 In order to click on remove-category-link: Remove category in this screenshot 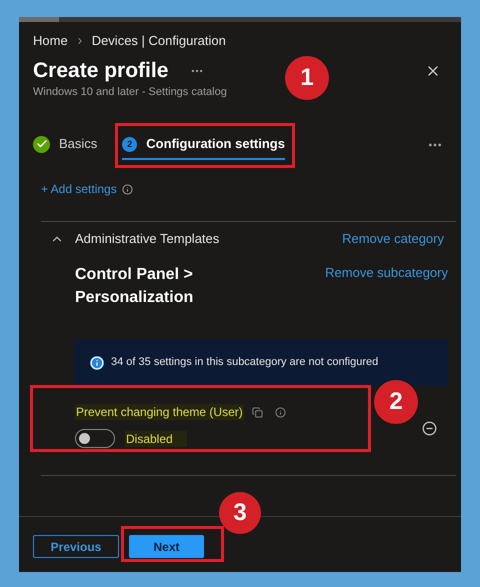, I will do `click(393, 239)`.